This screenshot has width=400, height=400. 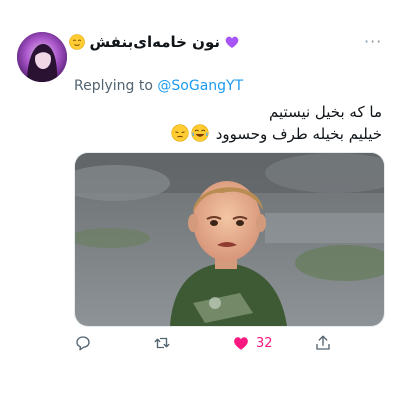 What do you see at coordinates (232, 42) in the screenshot?
I see `purple-heart-icon` at bounding box center [232, 42].